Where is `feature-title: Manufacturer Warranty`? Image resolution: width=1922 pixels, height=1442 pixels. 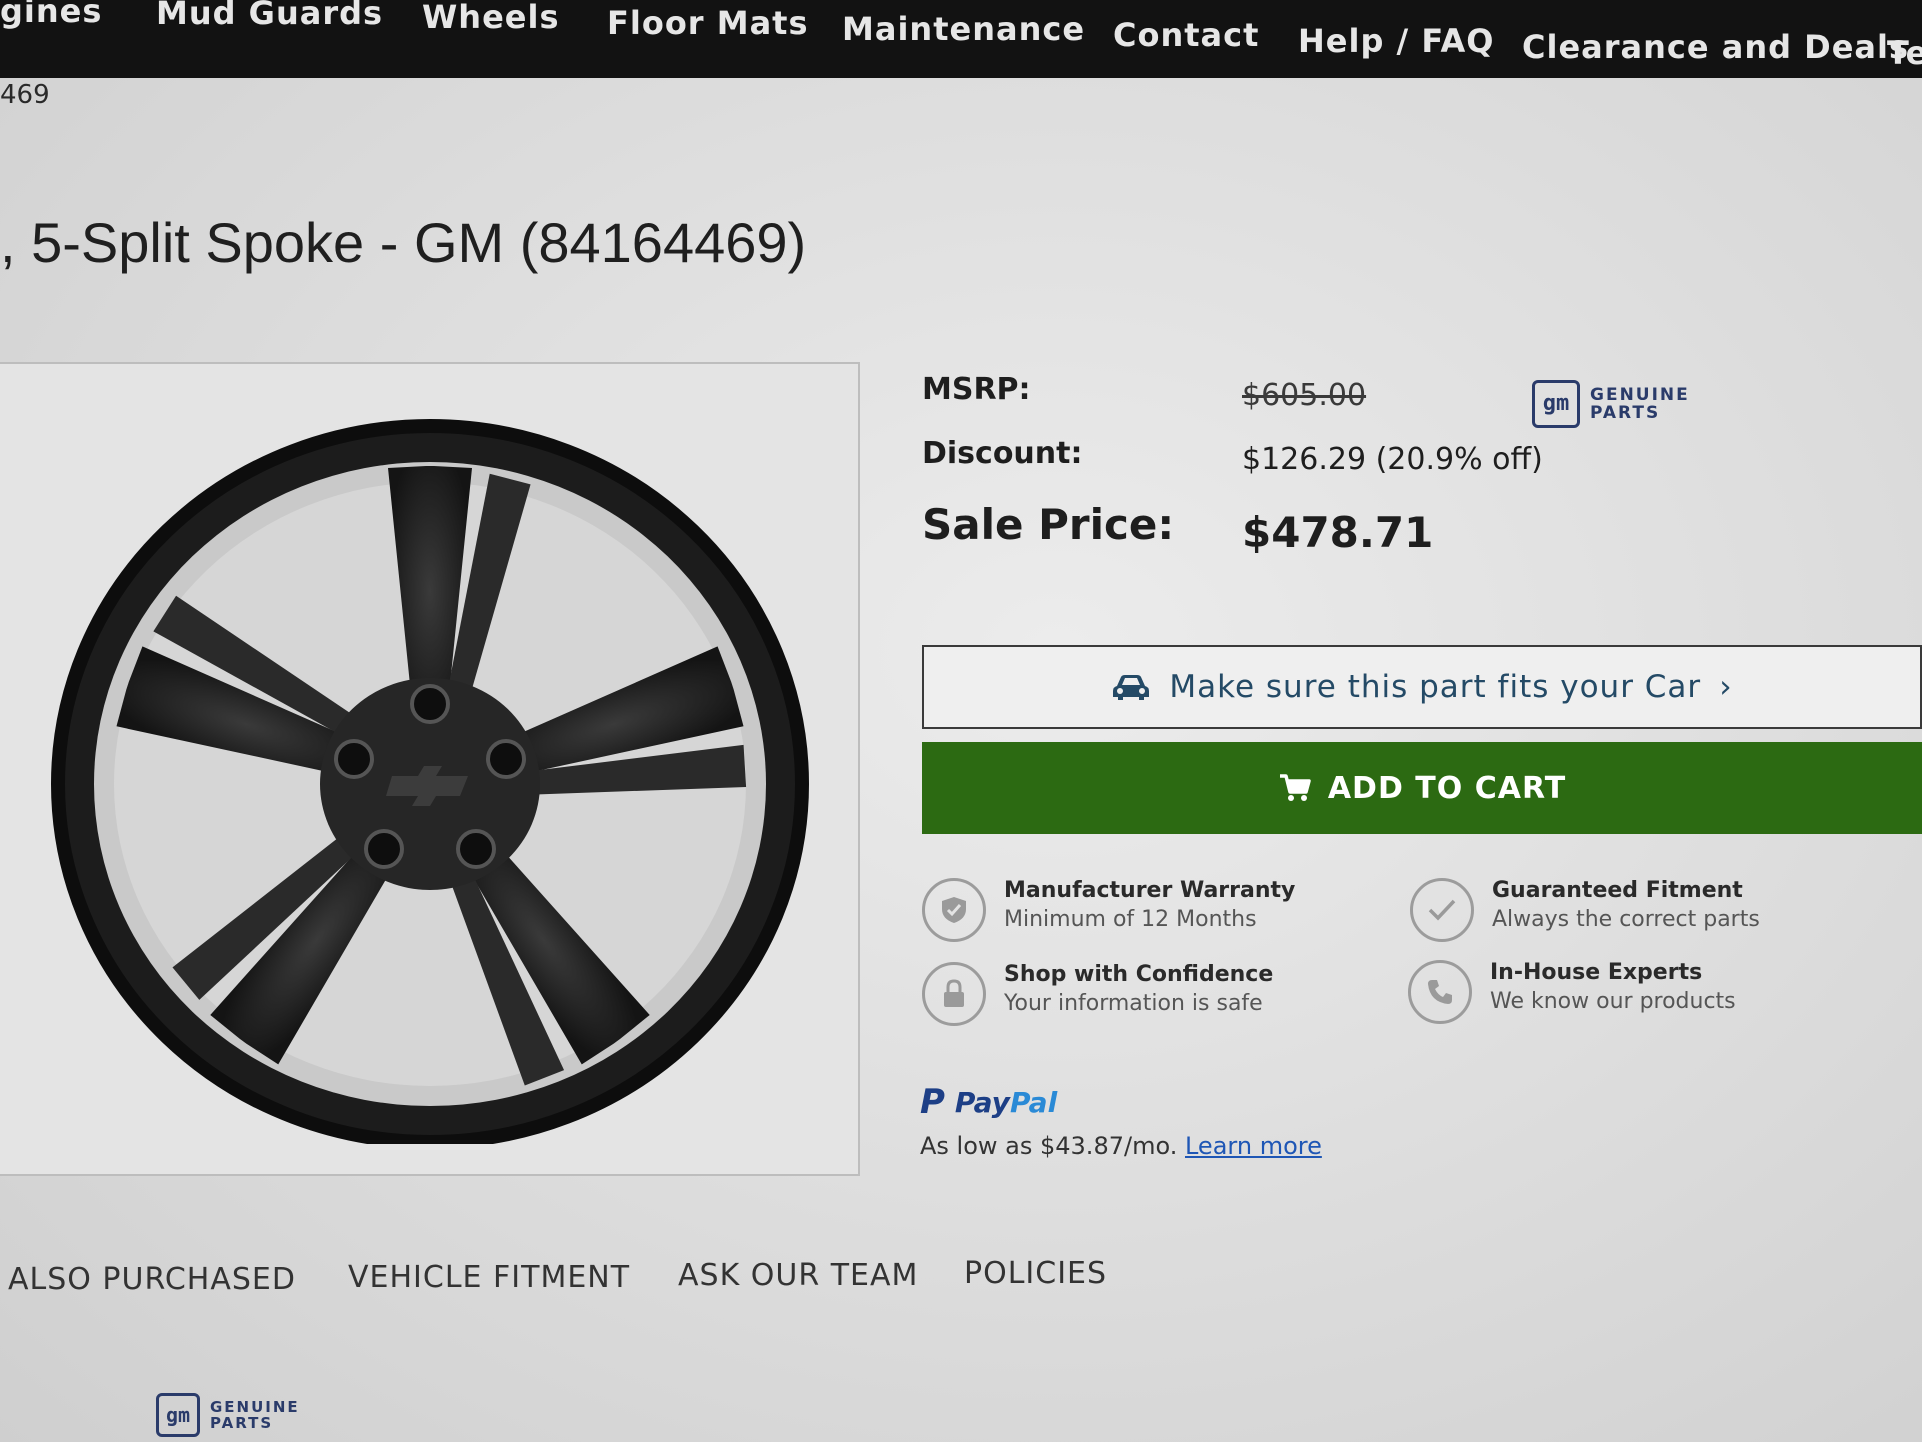
feature-title: Manufacturer Warranty is located at coordinates (1150, 890).